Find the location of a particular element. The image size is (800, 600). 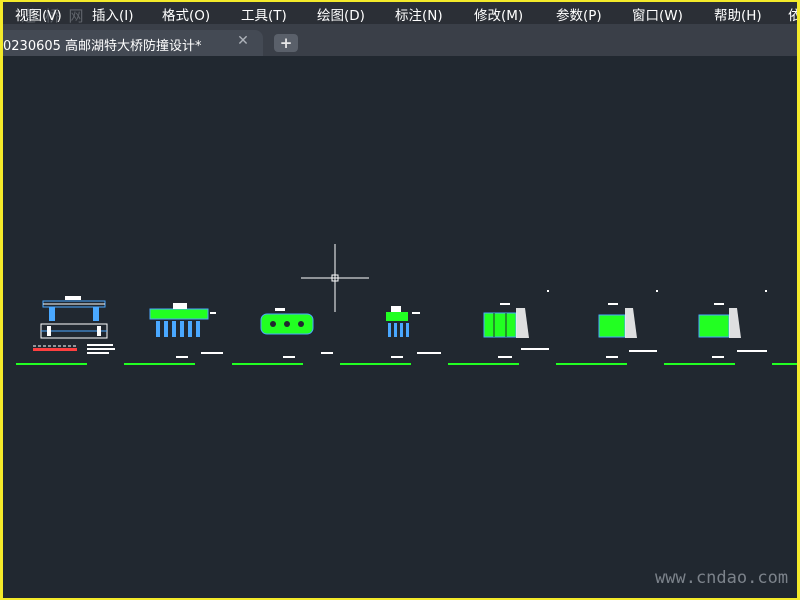

menu-overflow: 依 is located at coordinates (792, 14).